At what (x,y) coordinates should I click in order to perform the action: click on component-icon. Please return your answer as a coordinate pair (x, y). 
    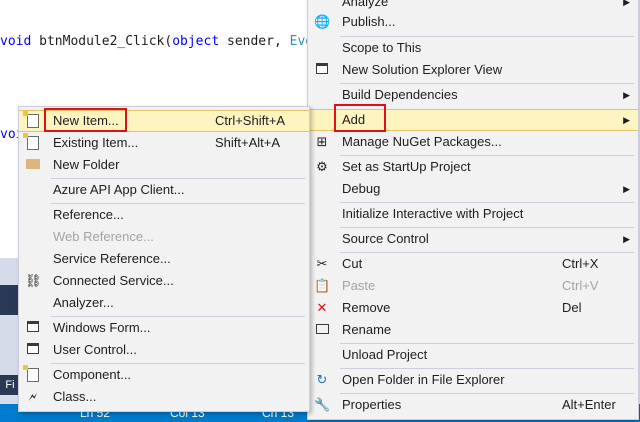
    Looking at the image, I should click on (32, 374).